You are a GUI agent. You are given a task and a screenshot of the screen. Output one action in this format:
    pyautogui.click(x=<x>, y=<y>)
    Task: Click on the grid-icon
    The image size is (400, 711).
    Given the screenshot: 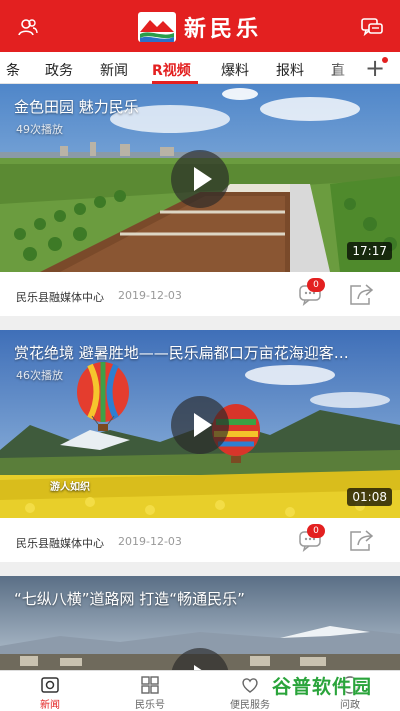 What is the action you would take?
    pyautogui.click(x=150, y=685)
    